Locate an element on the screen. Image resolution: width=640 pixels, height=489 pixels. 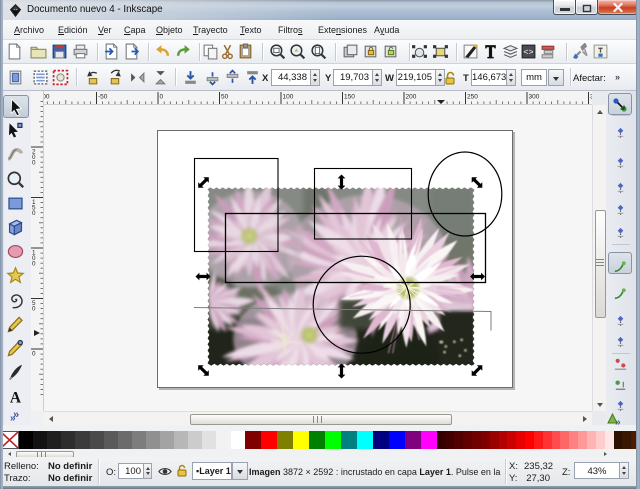
svg-text: -50 is located at coordinates (103, 97).